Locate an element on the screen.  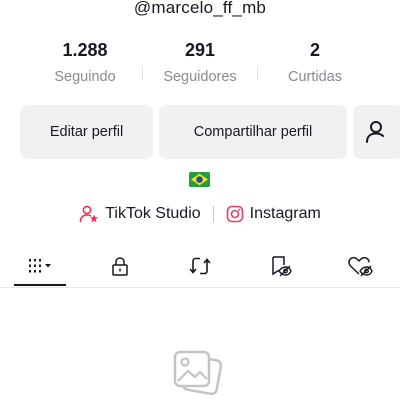
stat-likes-label: Curtidas is located at coordinates (315, 77).